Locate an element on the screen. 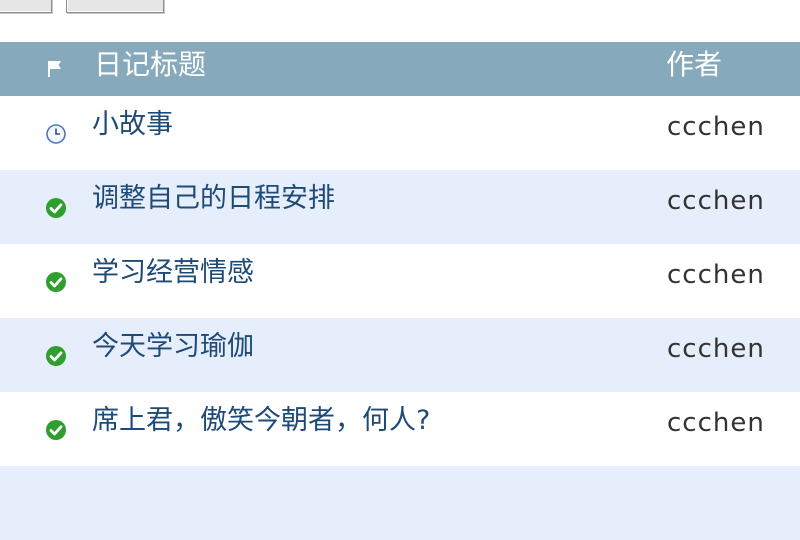  table-row: 今天学习瑜伽 ccchen is located at coordinates (400, 355).